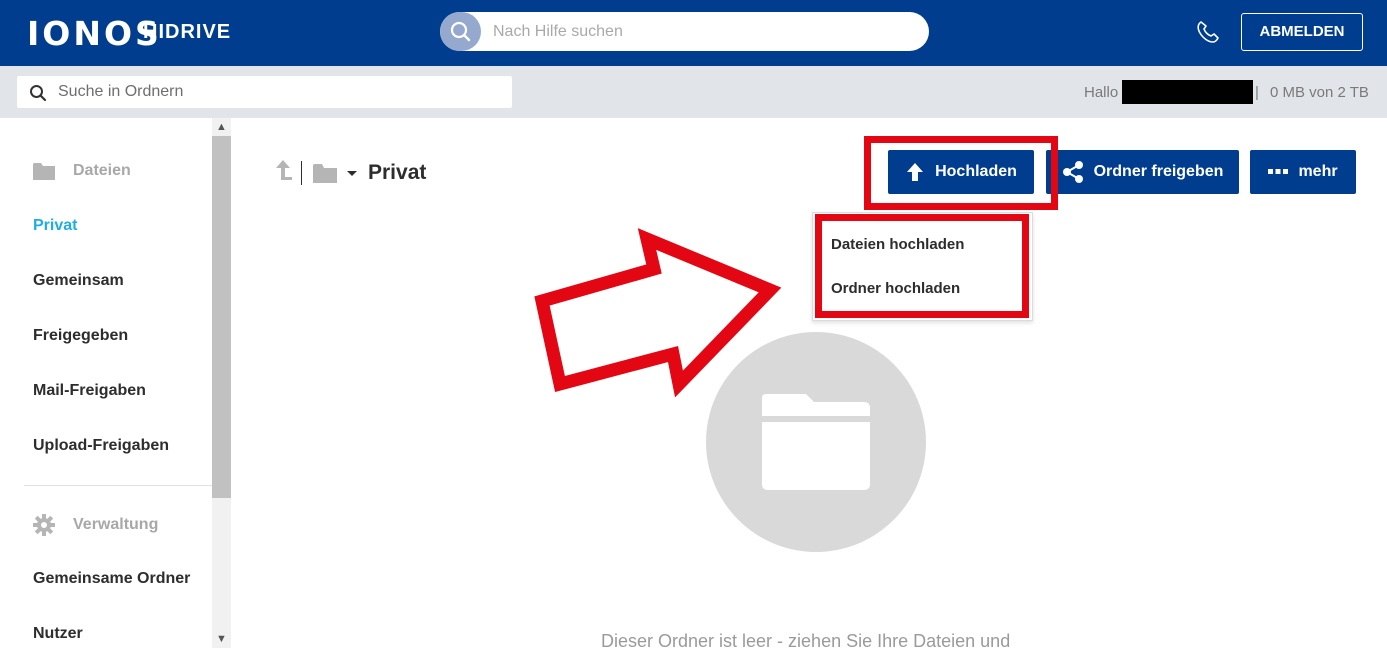  What do you see at coordinates (116, 524) in the screenshot?
I see `sidebar-section-admin-label: Verwaltung` at bounding box center [116, 524].